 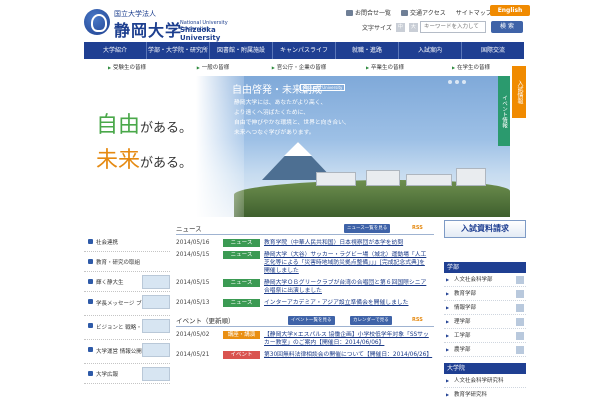 What do you see at coordinates (156, 282) in the screenshot?
I see `students-thumbnail` at bounding box center [156, 282].